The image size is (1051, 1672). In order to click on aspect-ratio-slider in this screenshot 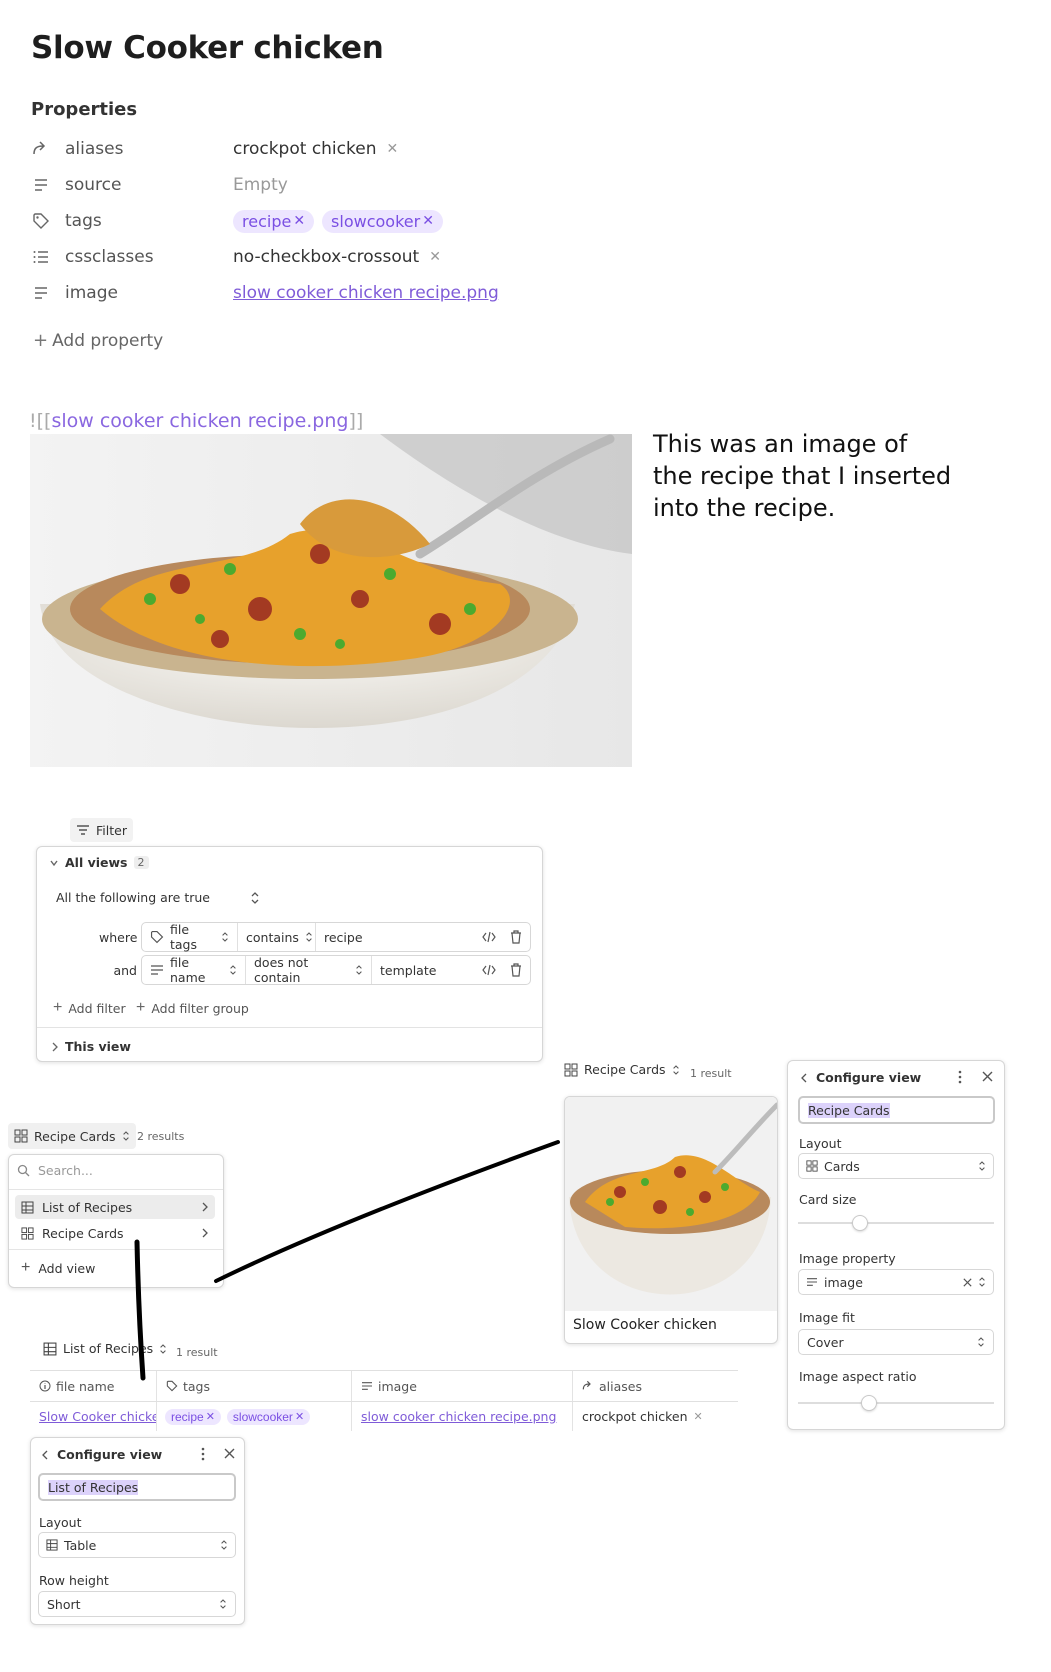, I will do `click(896, 1403)`.